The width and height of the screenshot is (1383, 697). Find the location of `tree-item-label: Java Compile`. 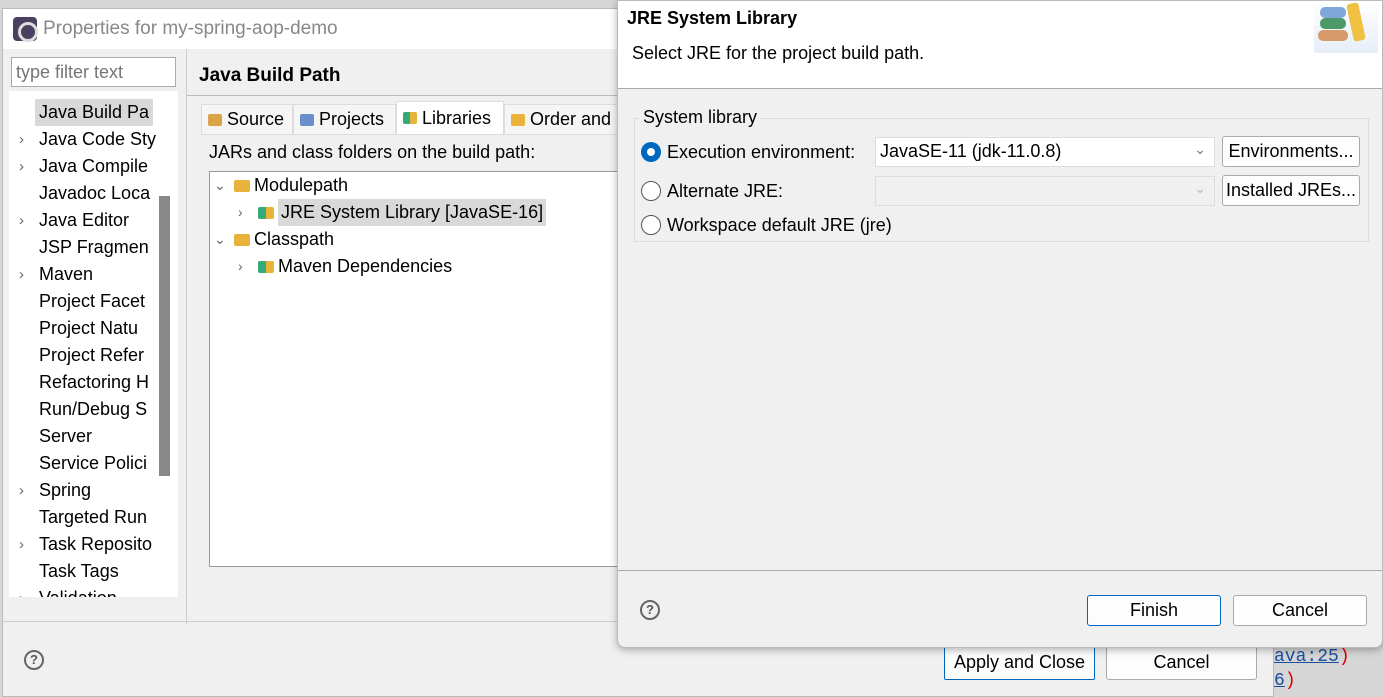

tree-item-label: Java Compile is located at coordinates (94, 166).